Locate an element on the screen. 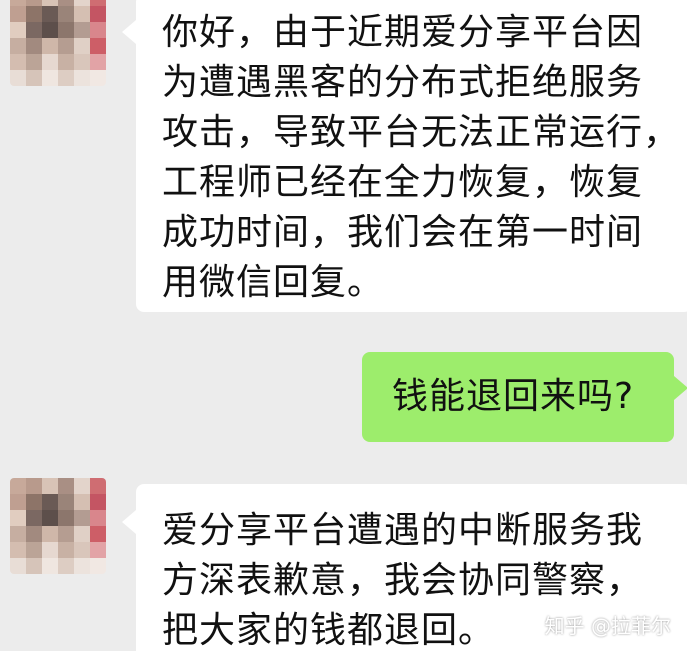 Image resolution: width=687 pixels, height=651 pixels. message-line: 成功时间，我们会在第一时间 is located at coordinates (403, 232).